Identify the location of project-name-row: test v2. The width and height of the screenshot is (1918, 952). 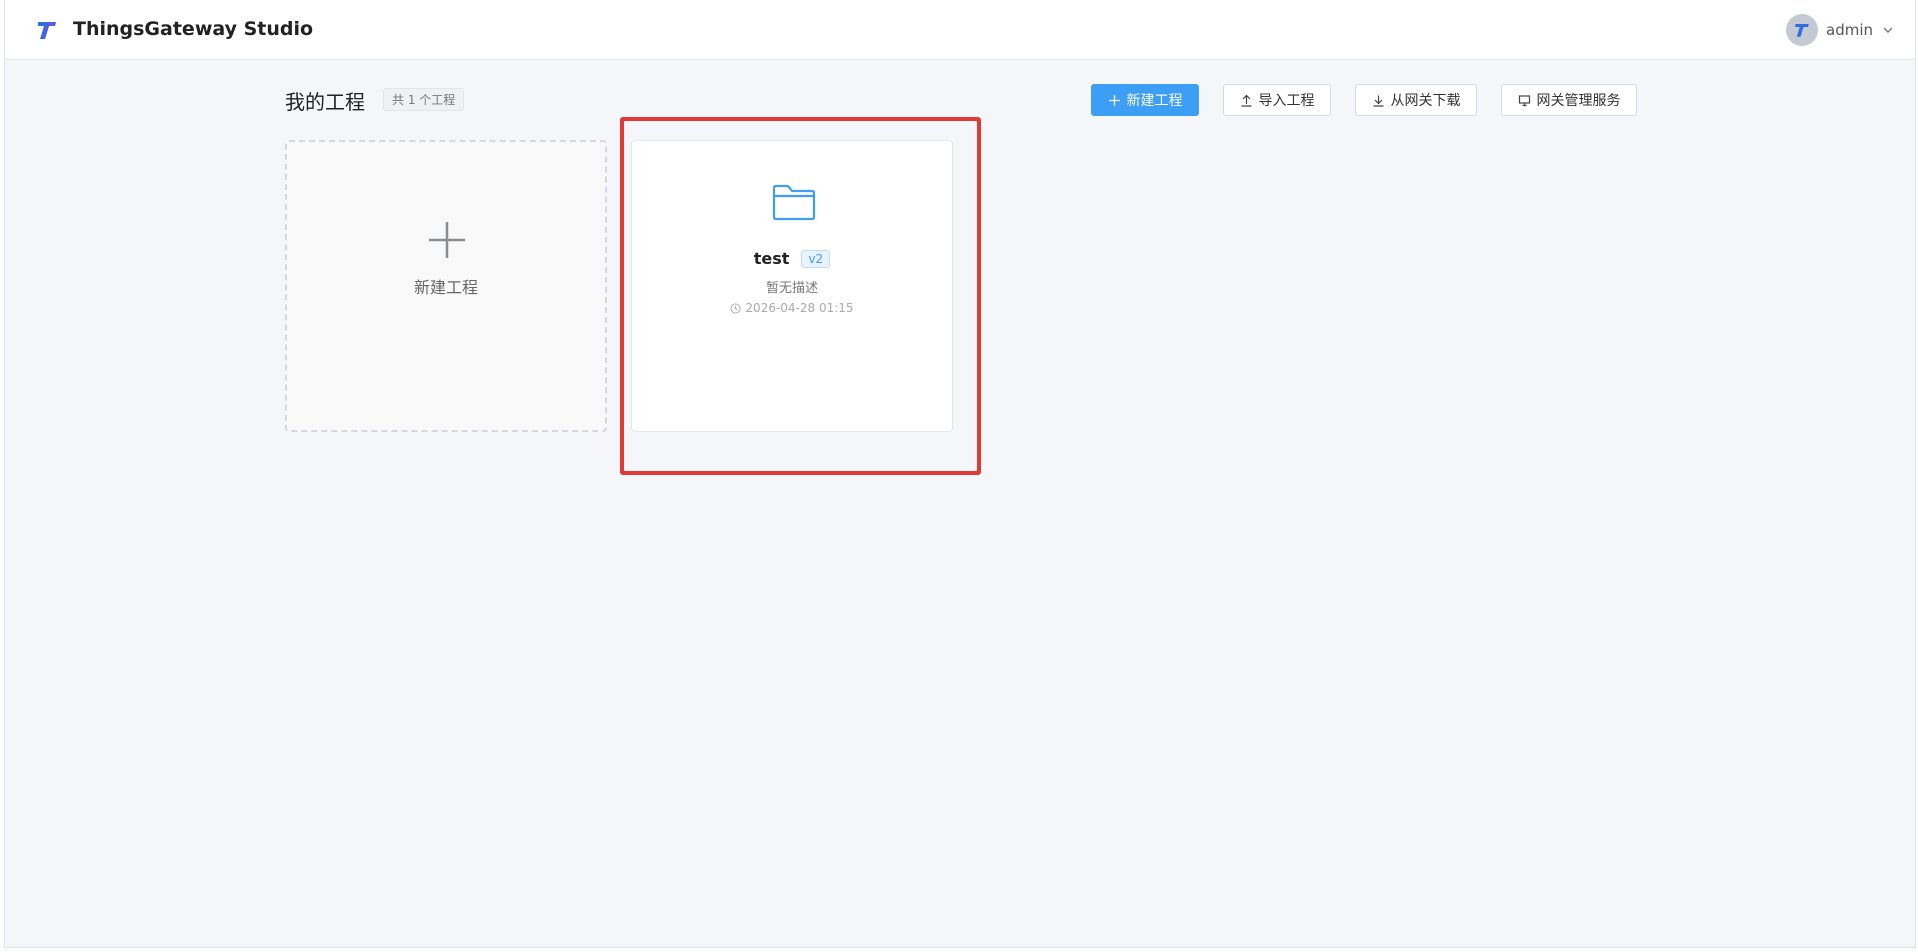
(792, 258).